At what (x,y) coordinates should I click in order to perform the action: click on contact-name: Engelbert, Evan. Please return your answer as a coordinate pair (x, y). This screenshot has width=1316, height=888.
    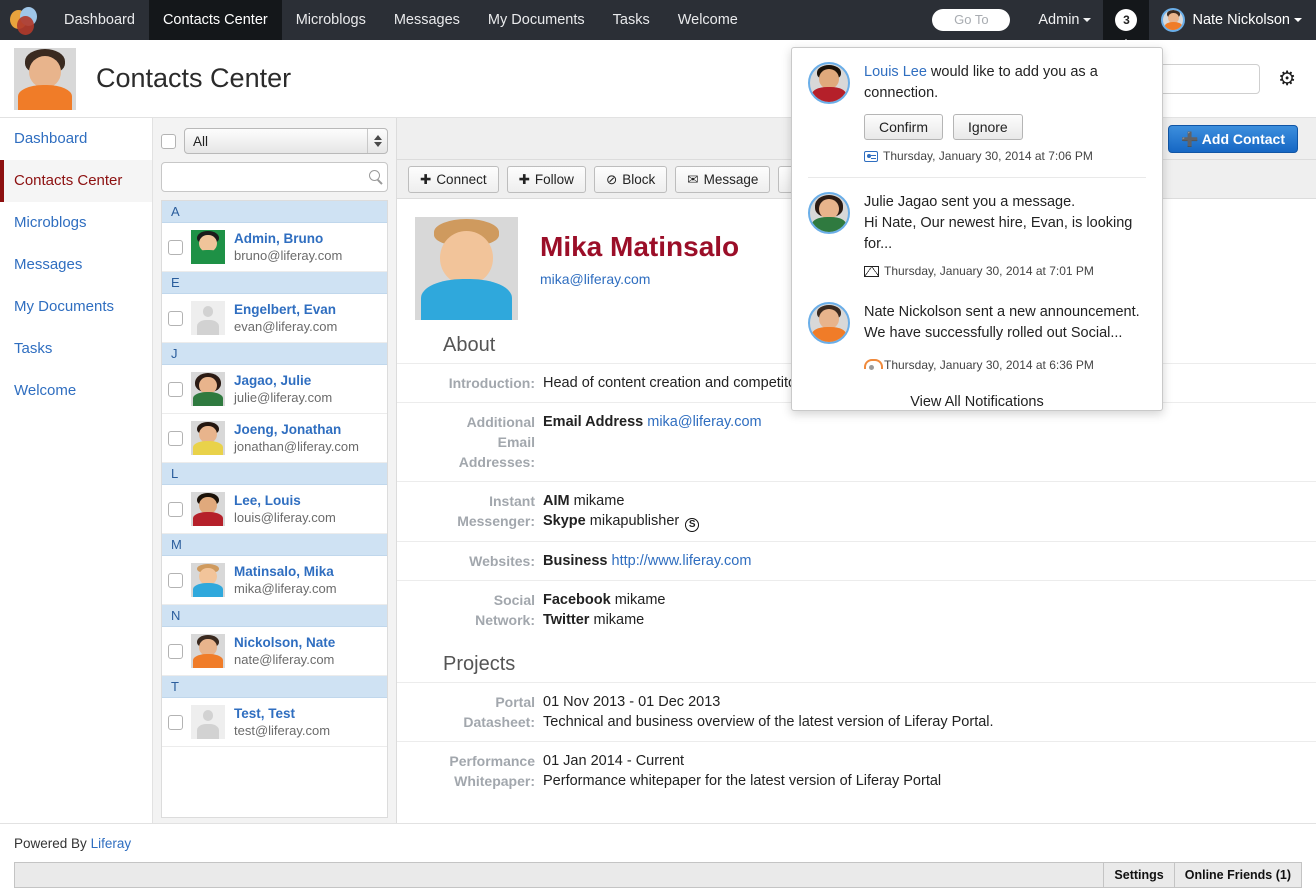
    Looking at the image, I should click on (285, 310).